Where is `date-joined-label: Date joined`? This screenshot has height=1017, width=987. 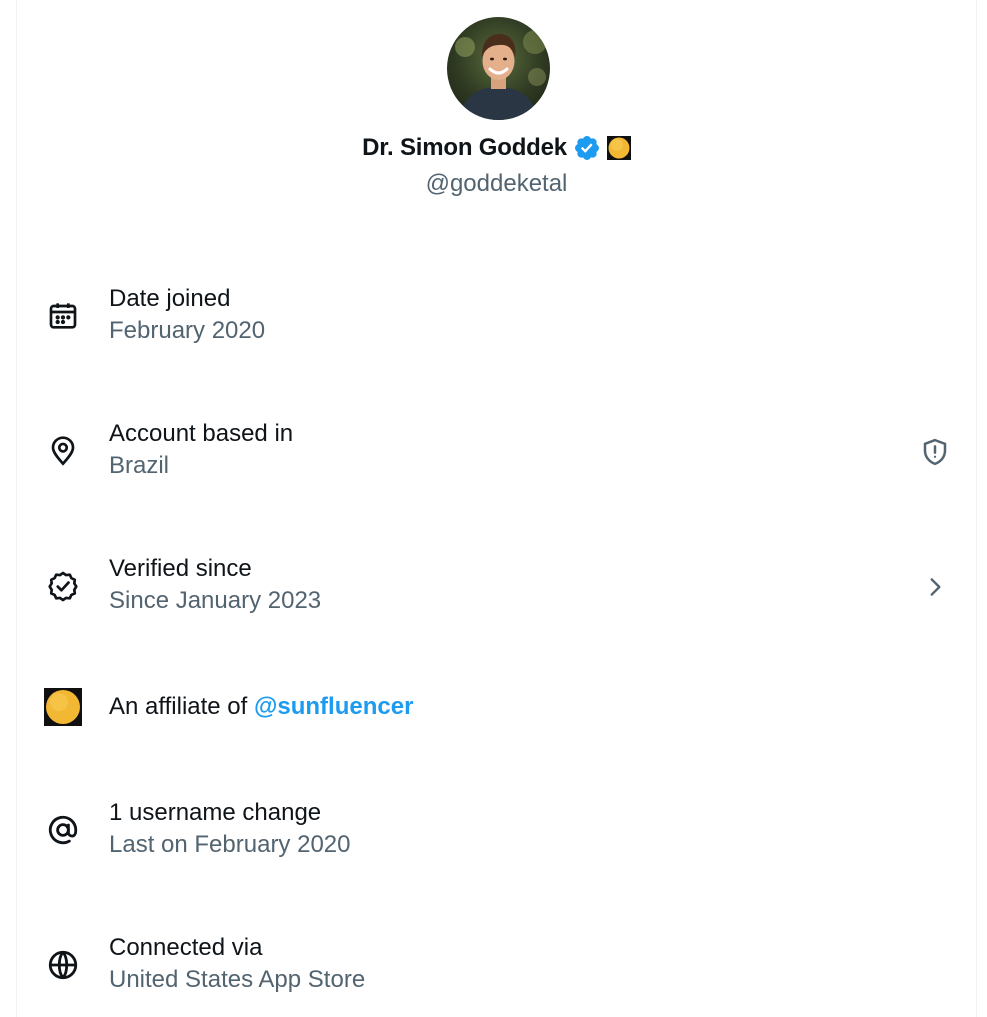 date-joined-label: Date joined is located at coordinates (170, 298).